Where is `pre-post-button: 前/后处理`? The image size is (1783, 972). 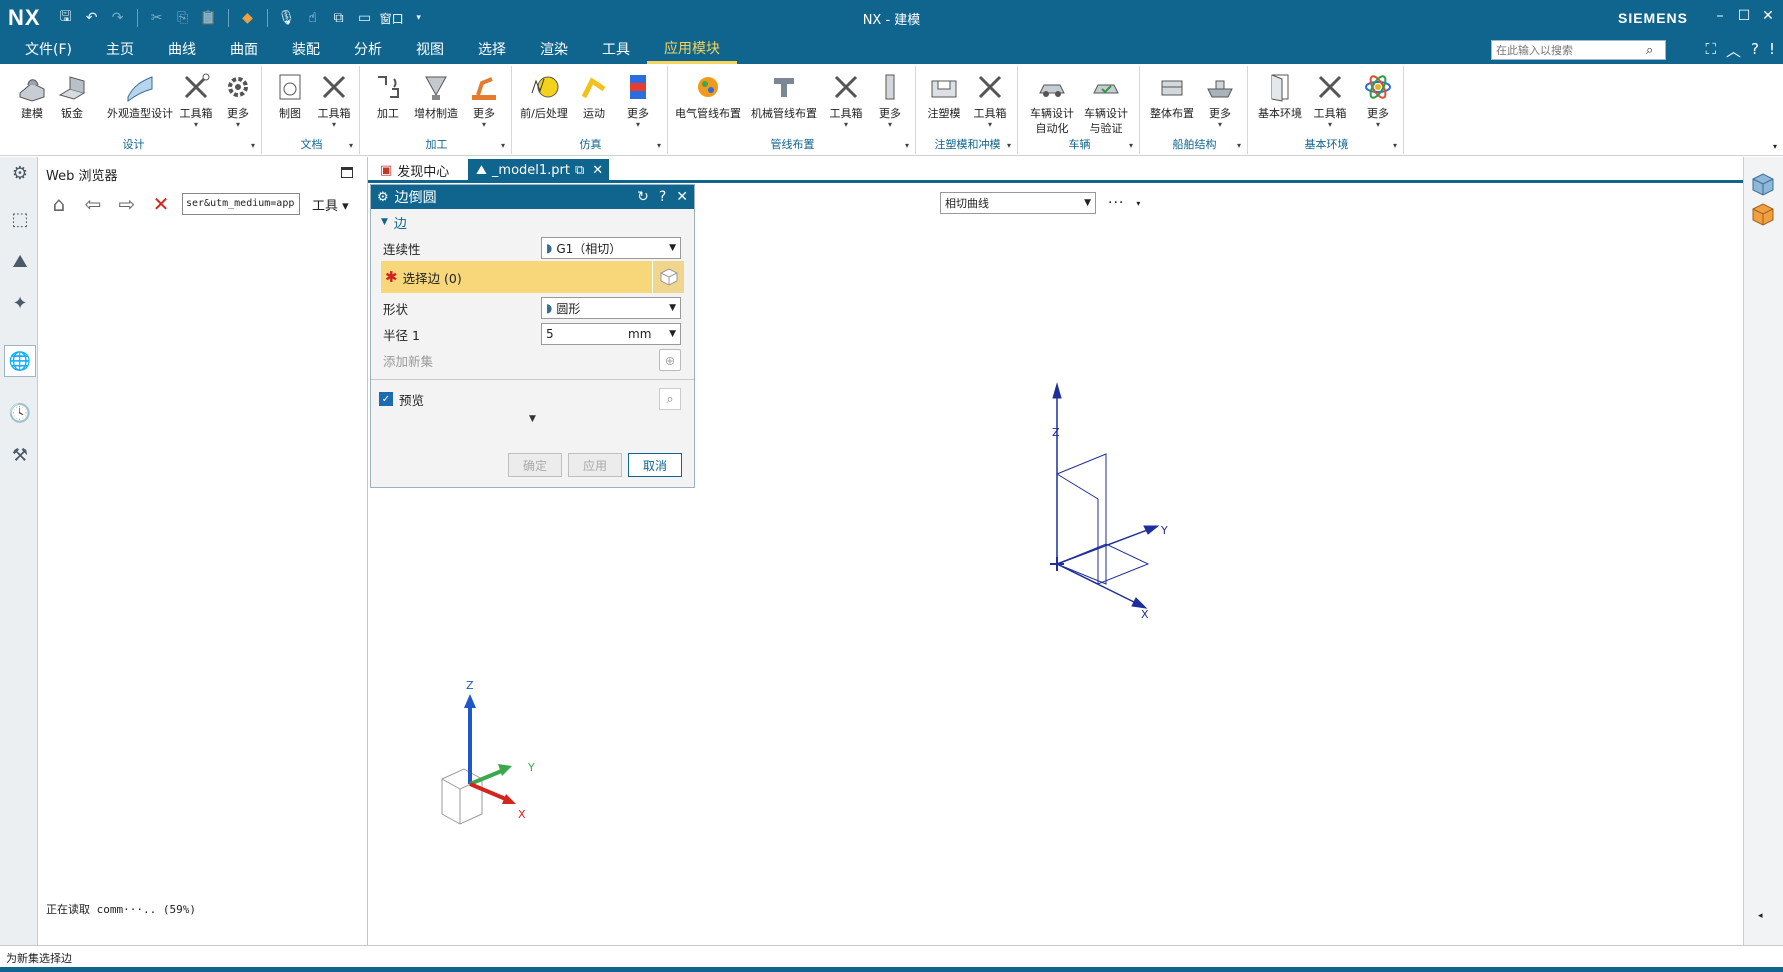
pre-post-button: 前/后处理 is located at coordinates (544, 95).